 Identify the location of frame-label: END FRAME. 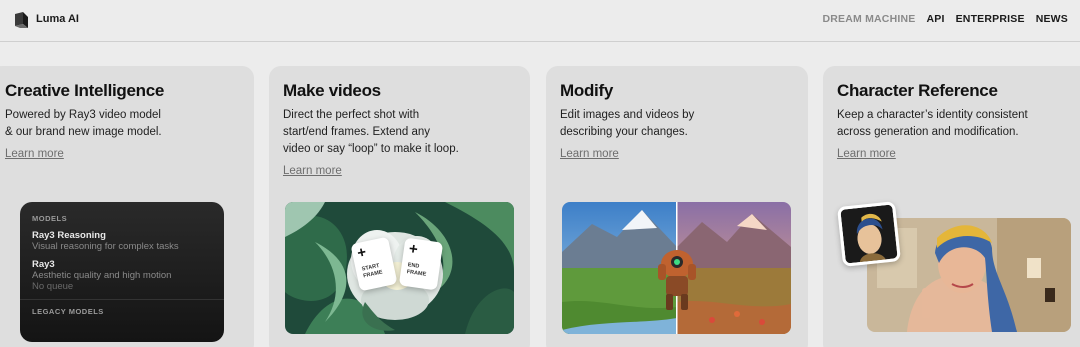
(416, 270).